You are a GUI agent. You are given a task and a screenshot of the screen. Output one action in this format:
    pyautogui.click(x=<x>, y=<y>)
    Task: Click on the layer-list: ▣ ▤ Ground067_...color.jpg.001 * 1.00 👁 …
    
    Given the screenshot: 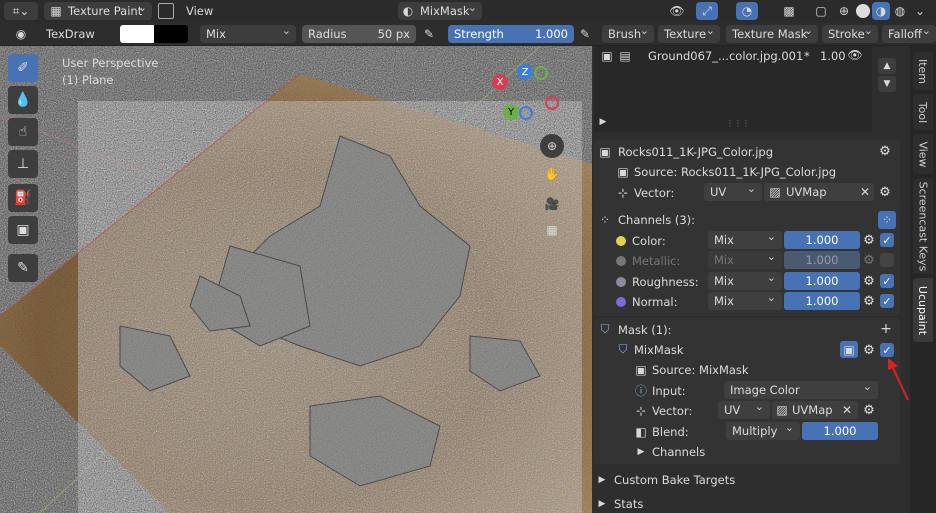 What is the action you would take?
    pyautogui.click(x=733, y=89)
    